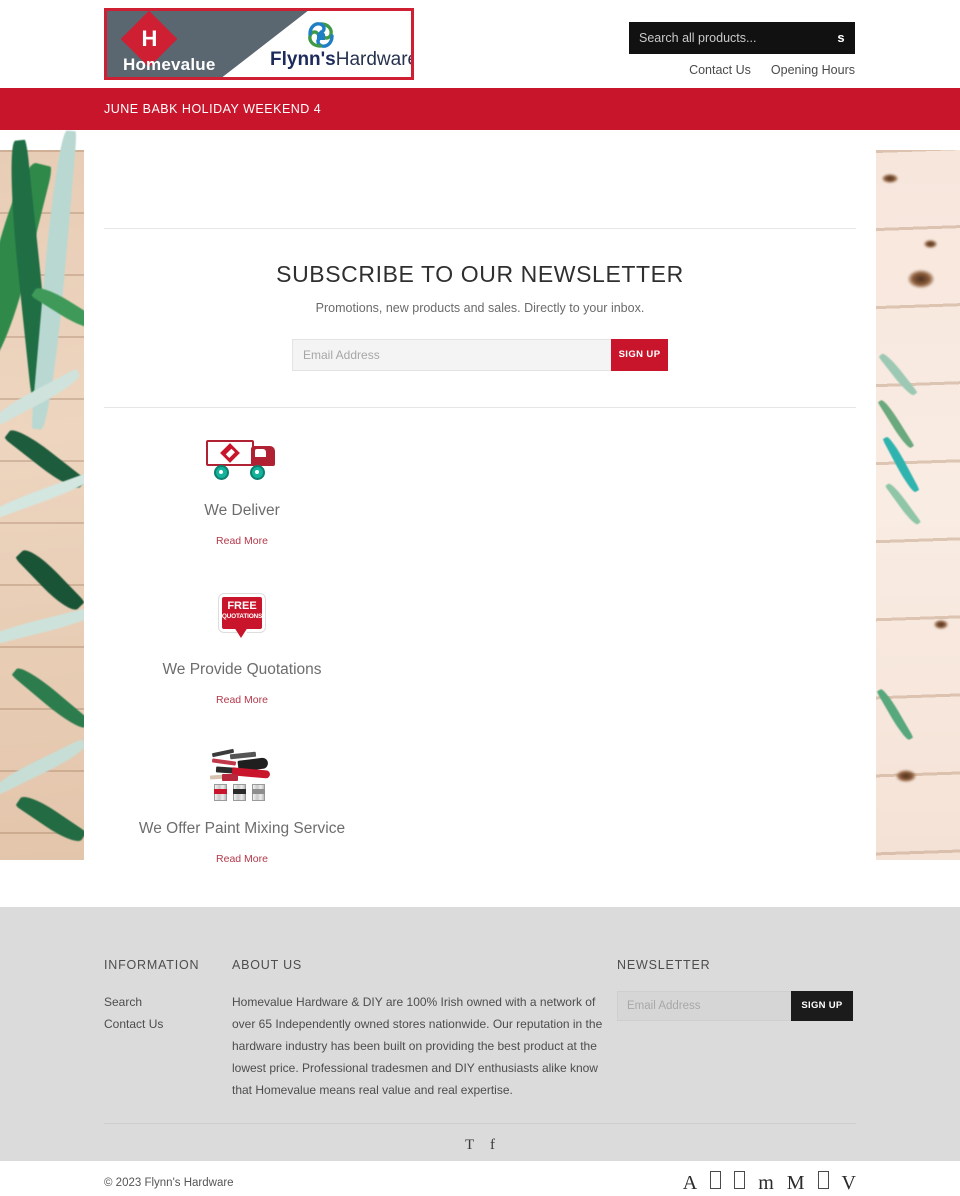  I want to click on facebook-icon: f, so click(492, 1145).